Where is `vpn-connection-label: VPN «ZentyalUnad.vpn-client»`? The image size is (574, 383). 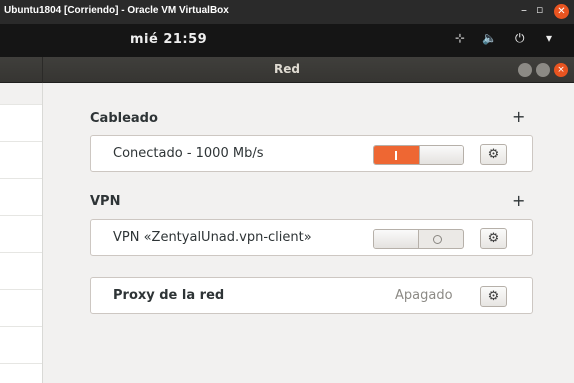 vpn-connection-label: VPN «ZentyalUnad.vpn-client» is located at coordinates (212, 237).